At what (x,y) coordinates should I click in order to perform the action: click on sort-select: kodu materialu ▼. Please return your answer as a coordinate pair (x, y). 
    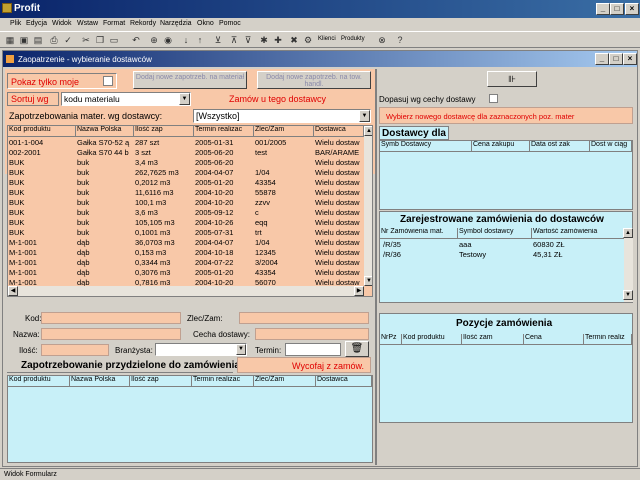
    Looking at the image, I should click on (126, 99).